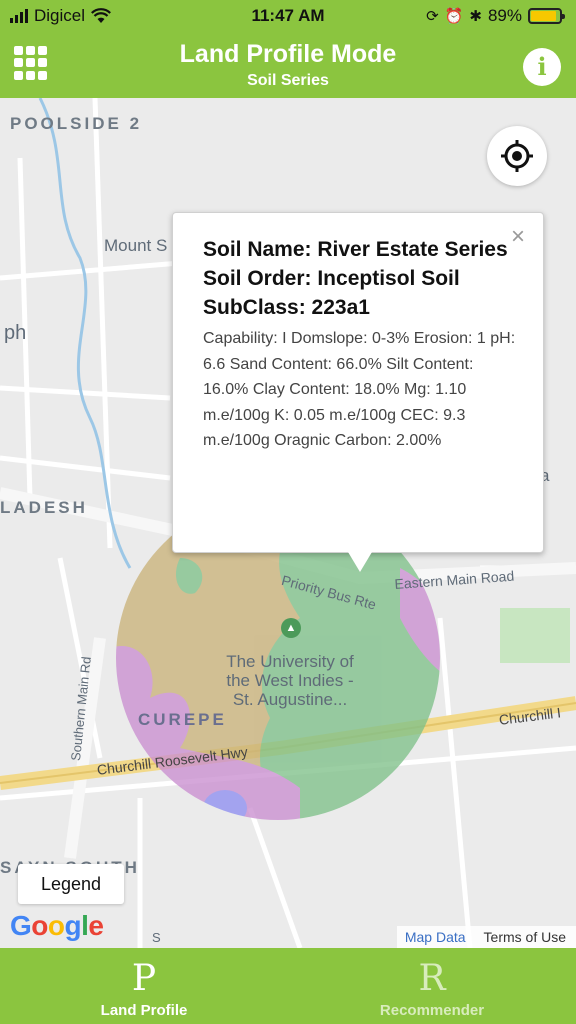 Image resolution: width=576 pixels, height=1024 pixels. I want to click on university-pin-icon: ▲, so click(291, 628).